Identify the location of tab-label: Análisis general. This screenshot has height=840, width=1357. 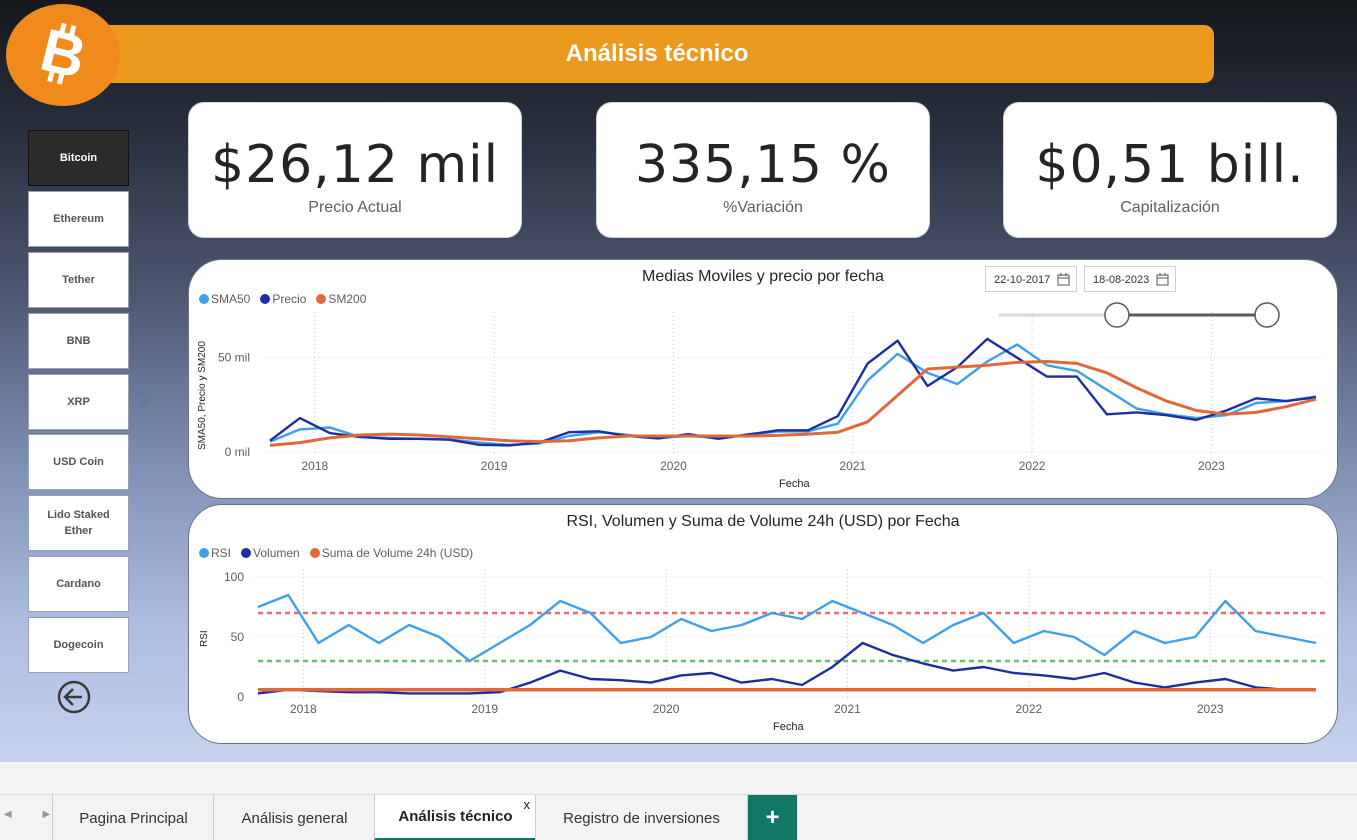
(294, 818).